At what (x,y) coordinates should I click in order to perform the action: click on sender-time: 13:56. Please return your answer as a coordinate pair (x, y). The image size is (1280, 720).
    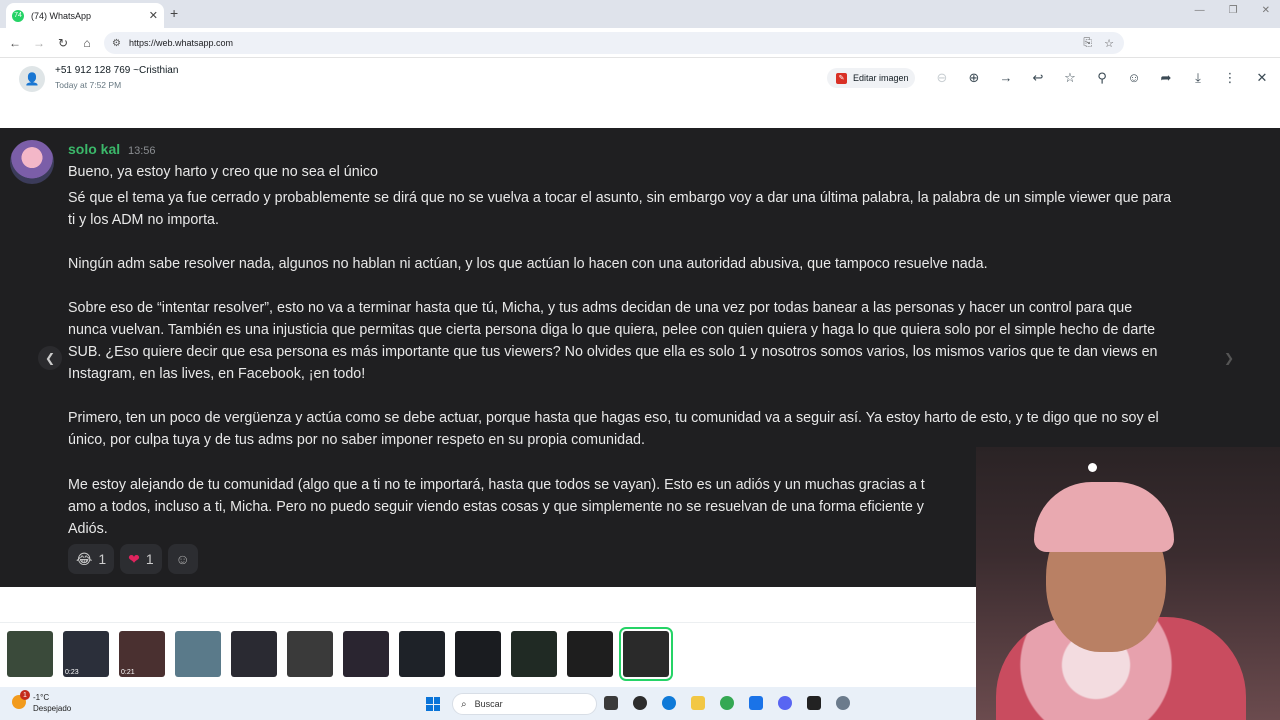
    Looking at the image, I should click on (142, 151).